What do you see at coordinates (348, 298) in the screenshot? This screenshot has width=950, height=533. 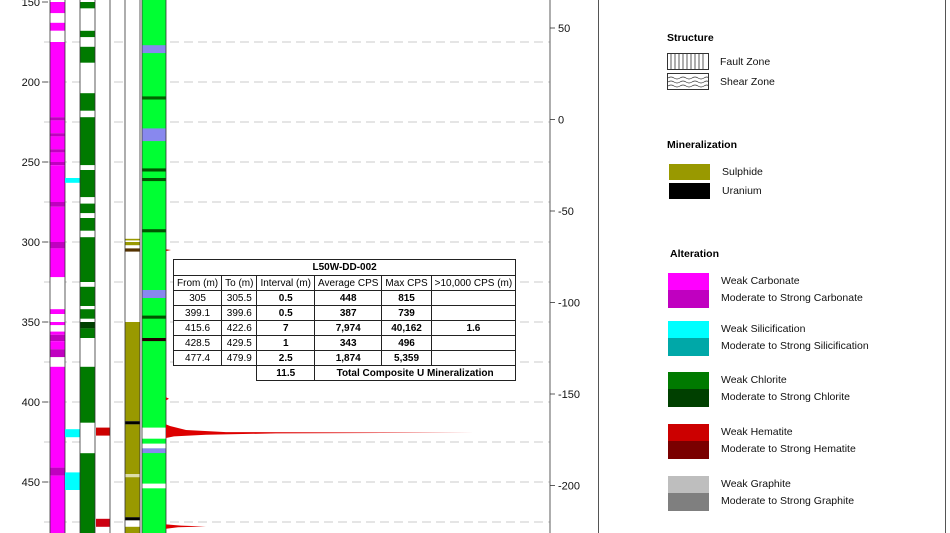 I see `cell-average: 448` at bounding box center [348, 298].